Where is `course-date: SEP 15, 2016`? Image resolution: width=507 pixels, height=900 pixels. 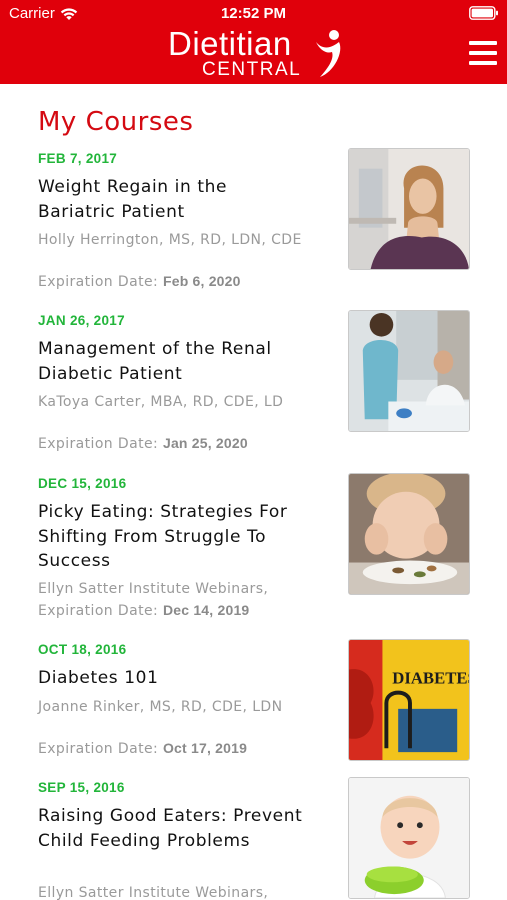
course-date: SEP 15, 2016 is located at coordinates (81, 787).